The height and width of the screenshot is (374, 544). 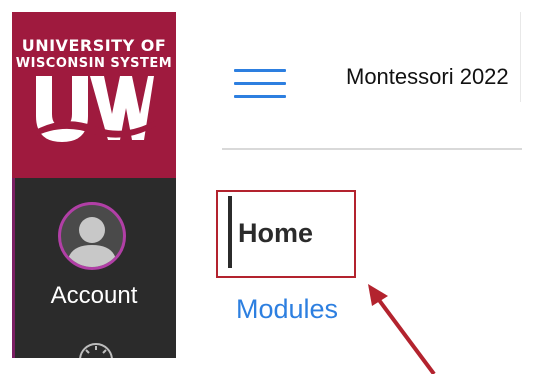 I want to click on avatar-icon, so click(x=92, y=242).